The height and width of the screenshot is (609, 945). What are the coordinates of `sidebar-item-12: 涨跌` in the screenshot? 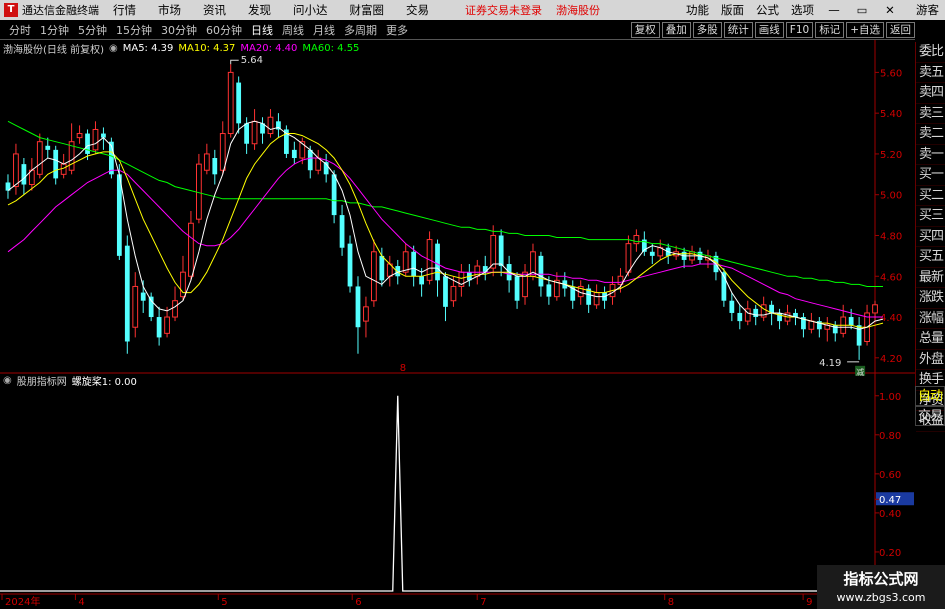 It's located at (930, 298).